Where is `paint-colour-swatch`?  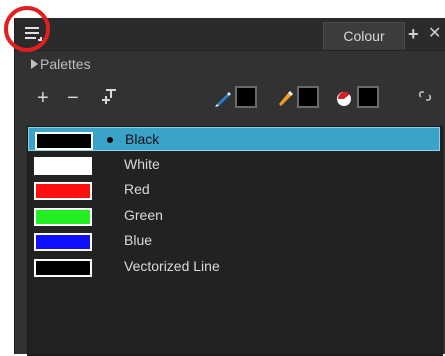
paint-colour-swatch is located at coordinates (368, 97).